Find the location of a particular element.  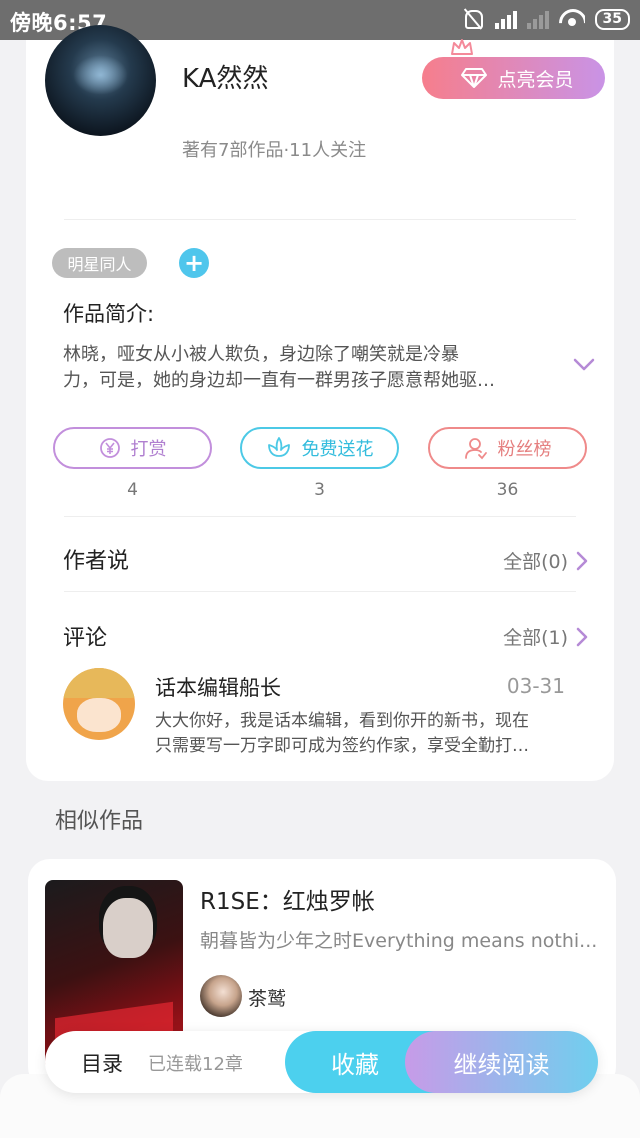

book-title: R1SE：红烛罗帐 is located at coordinates (287, 899).